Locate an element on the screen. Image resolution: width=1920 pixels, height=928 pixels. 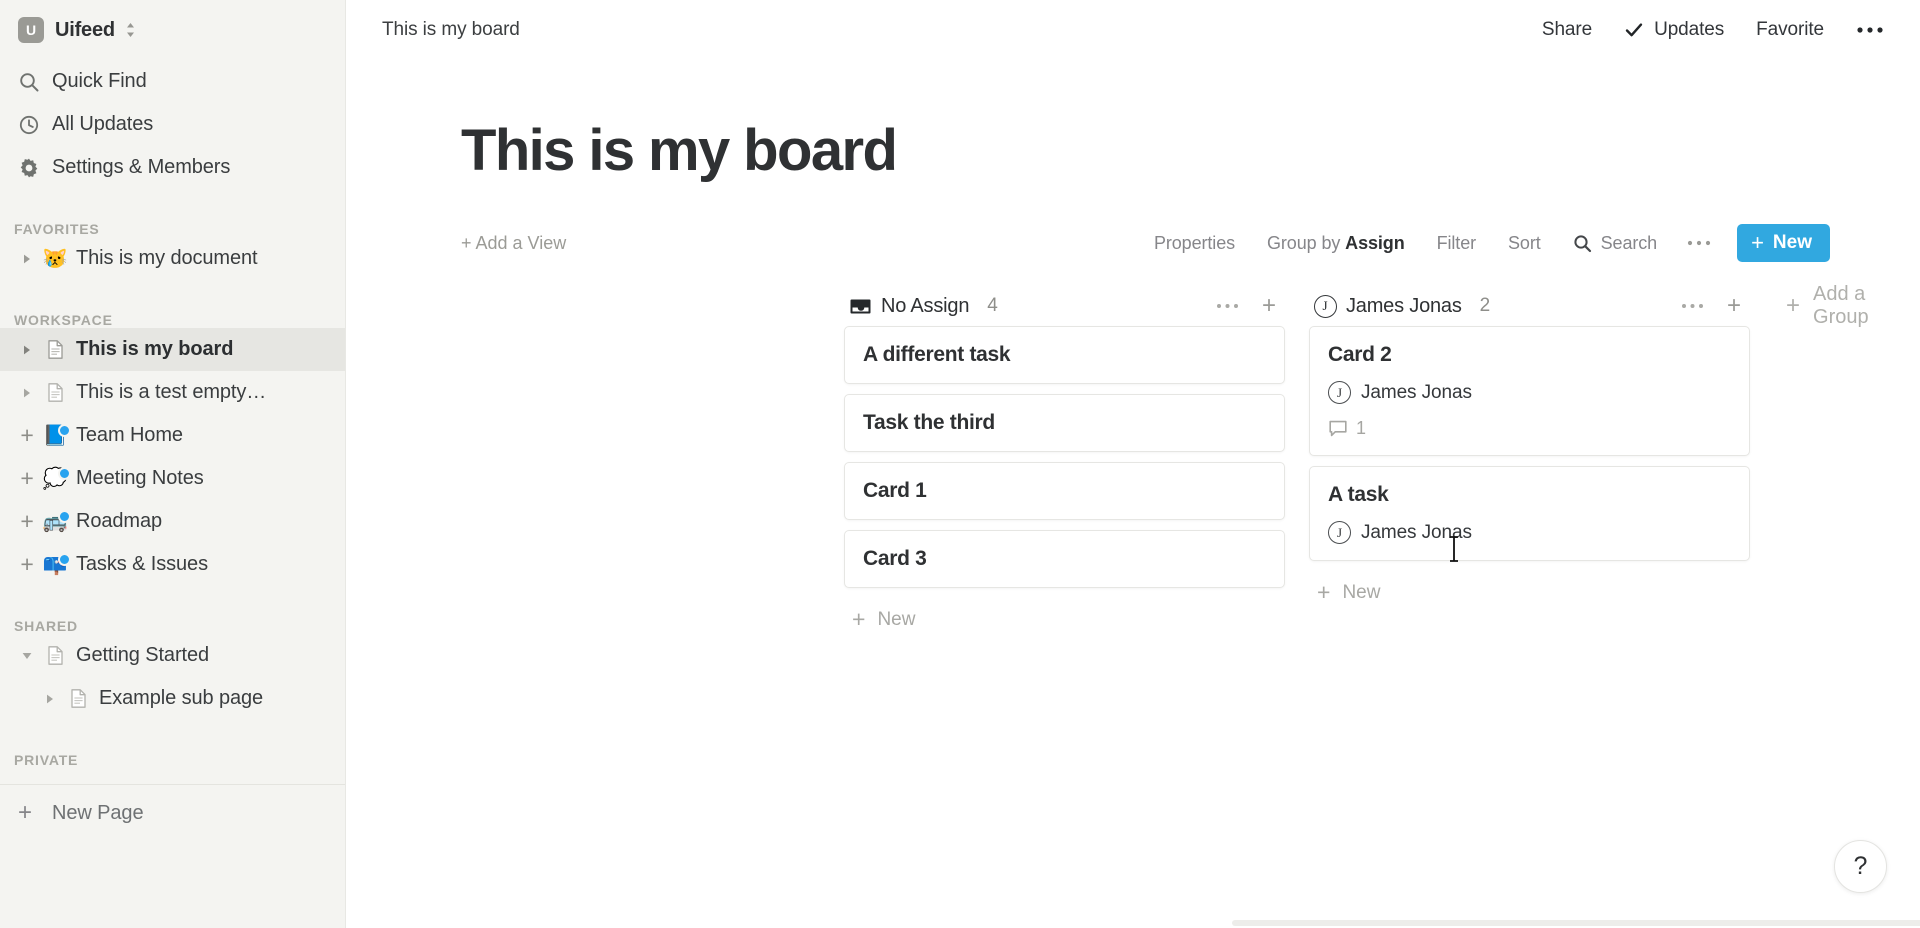
board-card: A different task is located at coordinates (1064, 355).